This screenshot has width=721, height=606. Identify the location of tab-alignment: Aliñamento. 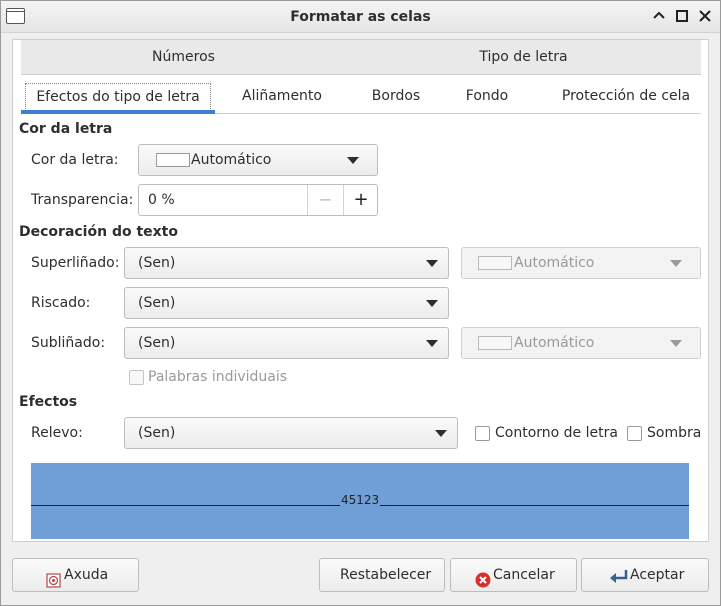
(282, 98).